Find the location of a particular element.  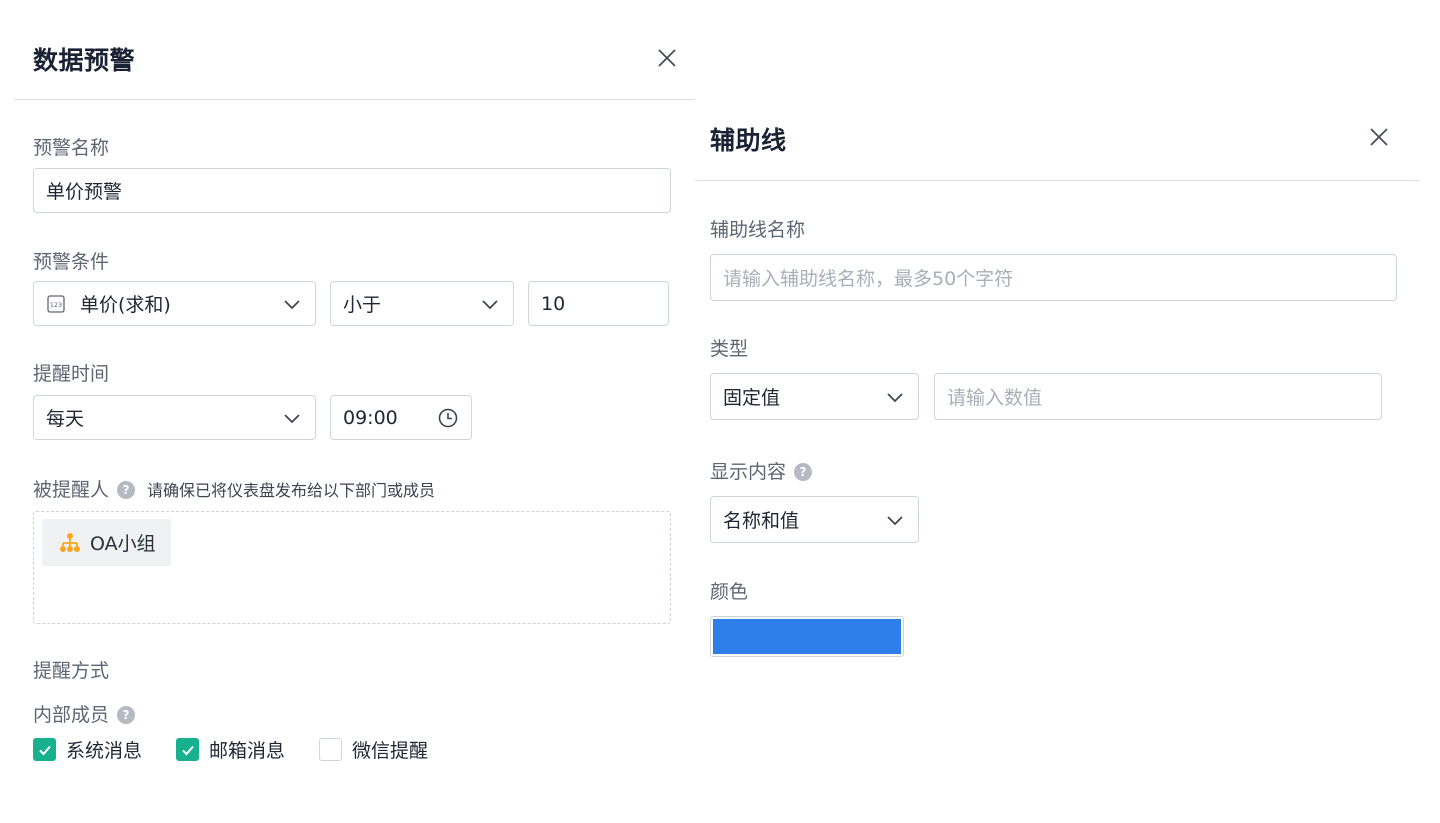

checkbox-email-message: 邮箱消息 is located at coordinates (230, 749).